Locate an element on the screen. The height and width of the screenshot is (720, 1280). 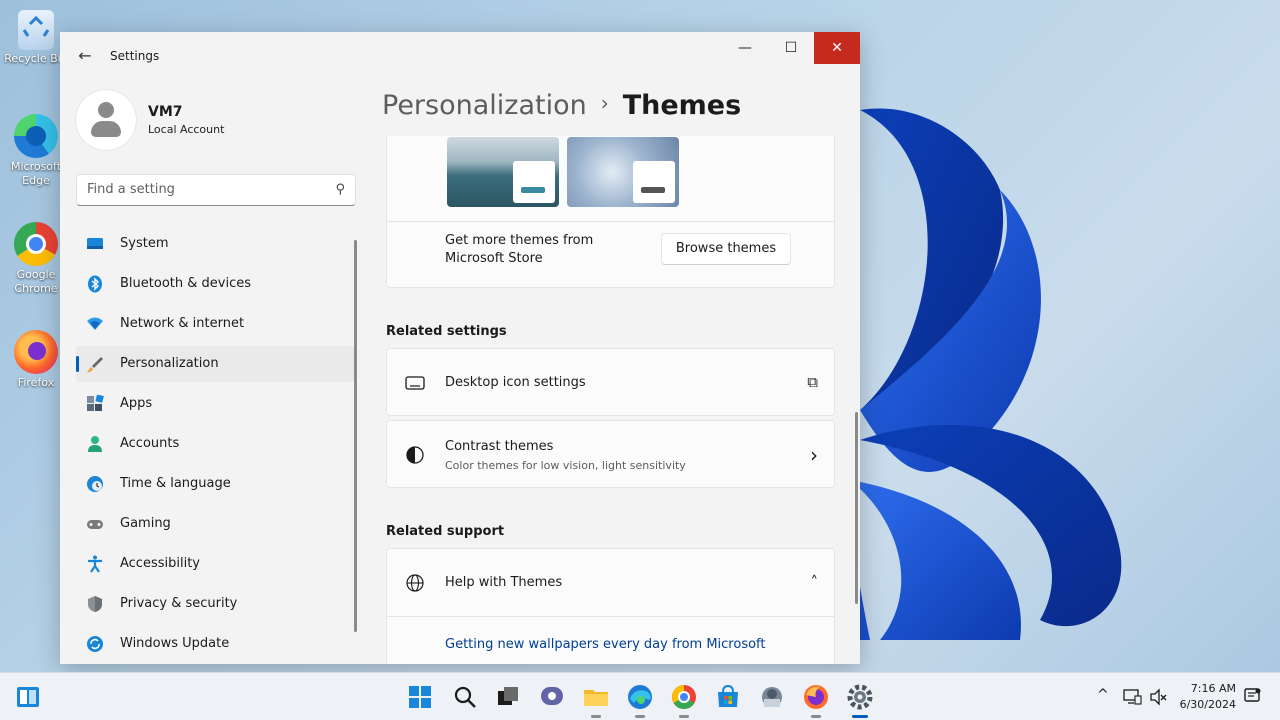
sidebar-item-label: Personalization is located at coordinates (169, 363).